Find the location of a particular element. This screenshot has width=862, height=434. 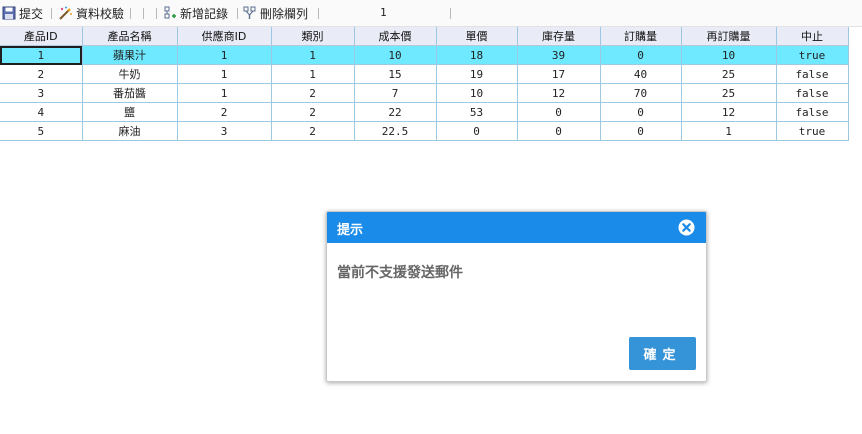

validate-button: 資料校驗 is located at coordinates (91, 13).